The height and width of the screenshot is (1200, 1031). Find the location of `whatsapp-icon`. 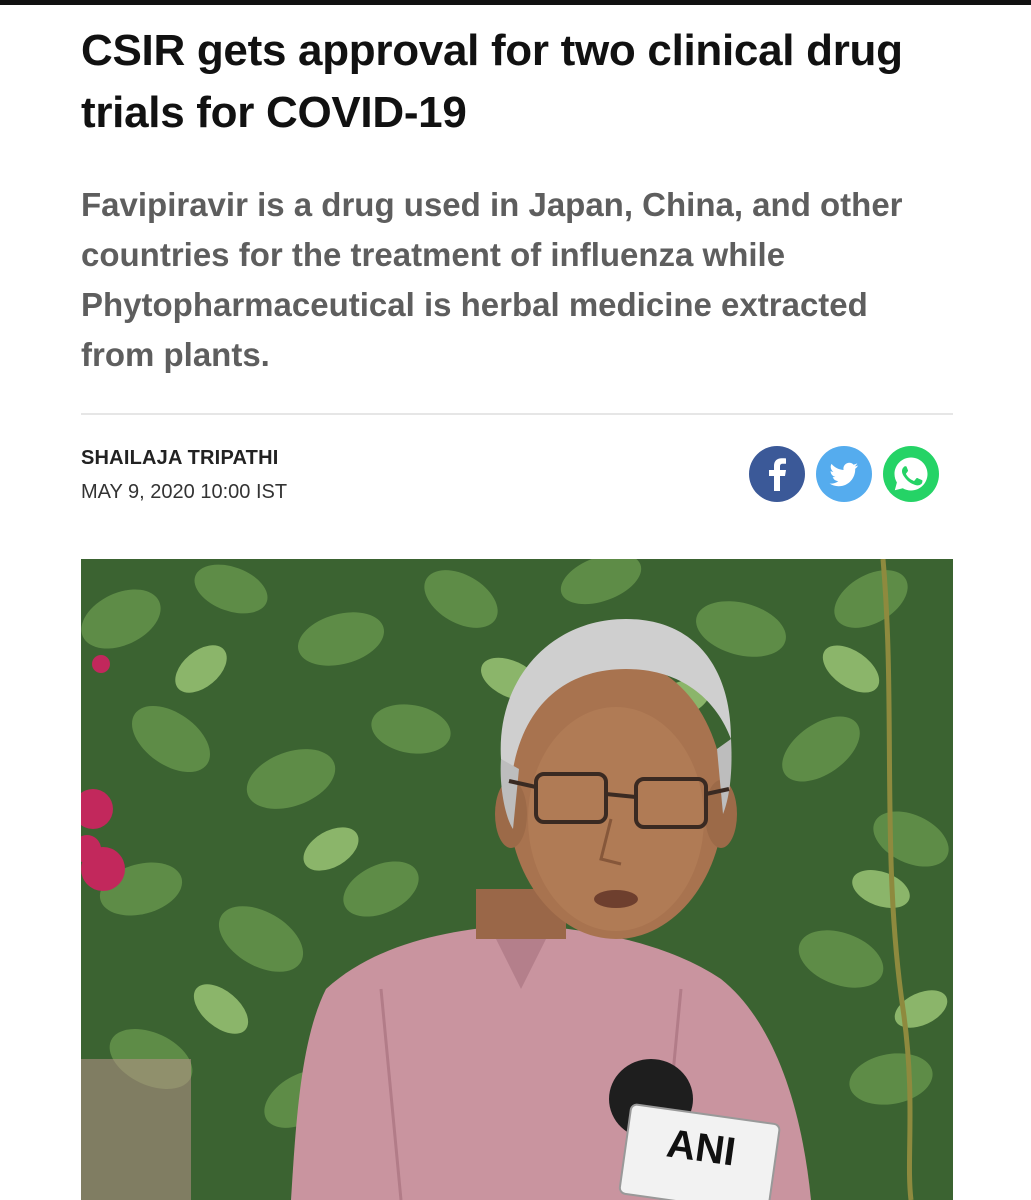

whatsapp-icon is located at coordinates (911, 474).